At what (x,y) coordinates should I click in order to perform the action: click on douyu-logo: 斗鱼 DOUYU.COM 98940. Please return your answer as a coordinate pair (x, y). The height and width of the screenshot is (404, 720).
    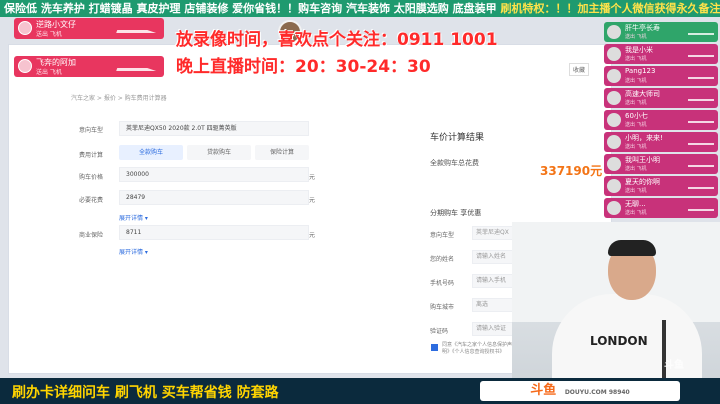
    Looking at the image, I should click on (580, 391).